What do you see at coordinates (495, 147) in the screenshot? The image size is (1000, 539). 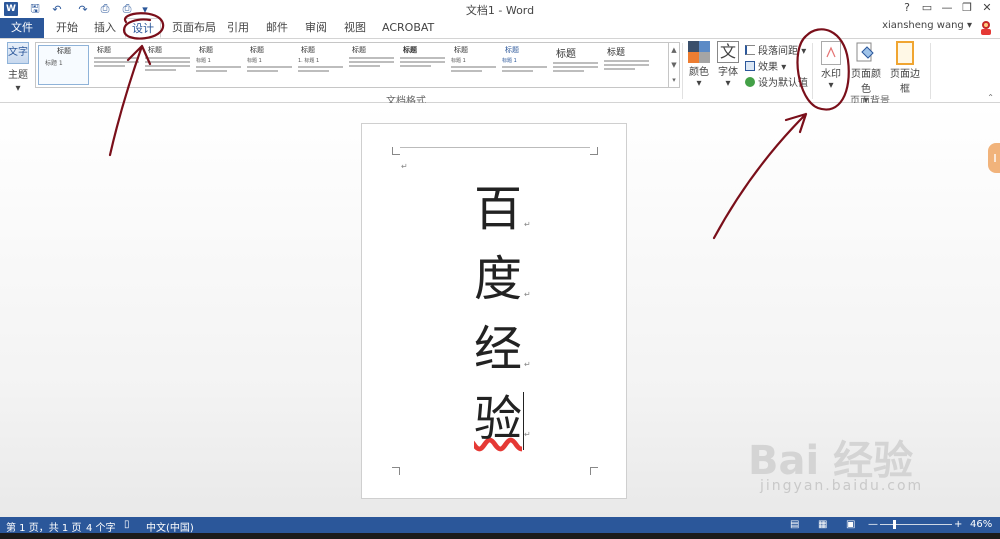 I see `header-boundary` at bounding box center [495, 147].